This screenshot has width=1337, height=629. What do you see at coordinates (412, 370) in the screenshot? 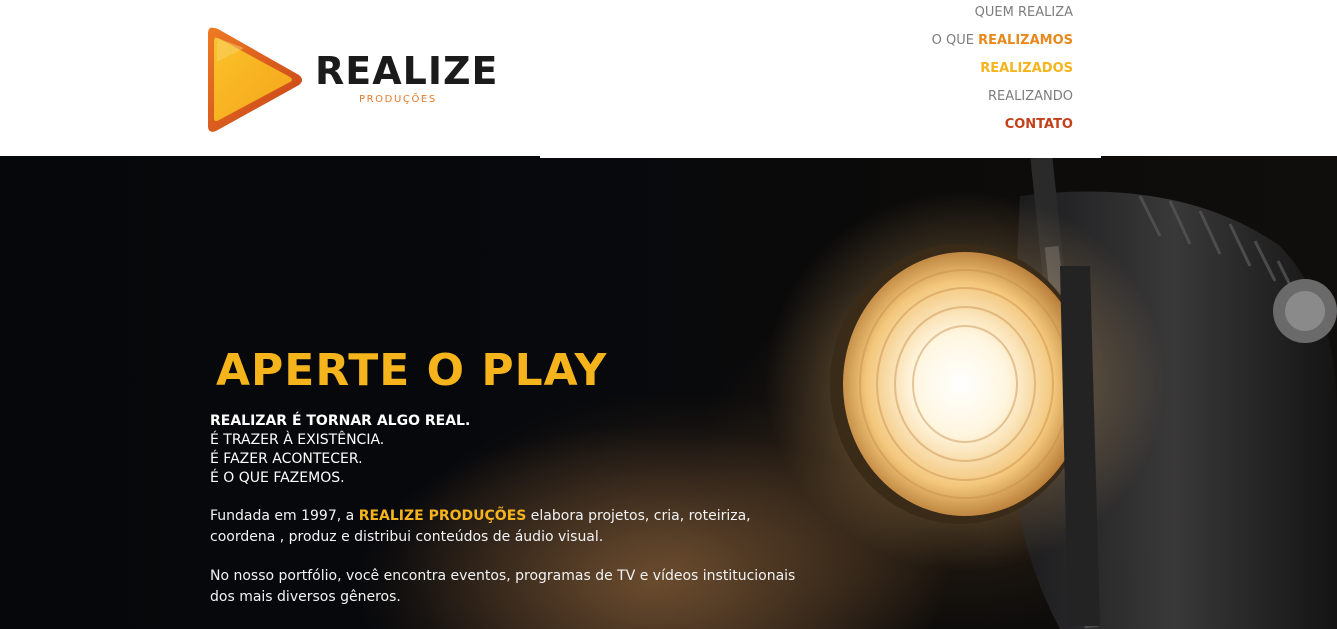
I see `hero-headline: APERTE O PLAY` at bounding box center [412, 370].